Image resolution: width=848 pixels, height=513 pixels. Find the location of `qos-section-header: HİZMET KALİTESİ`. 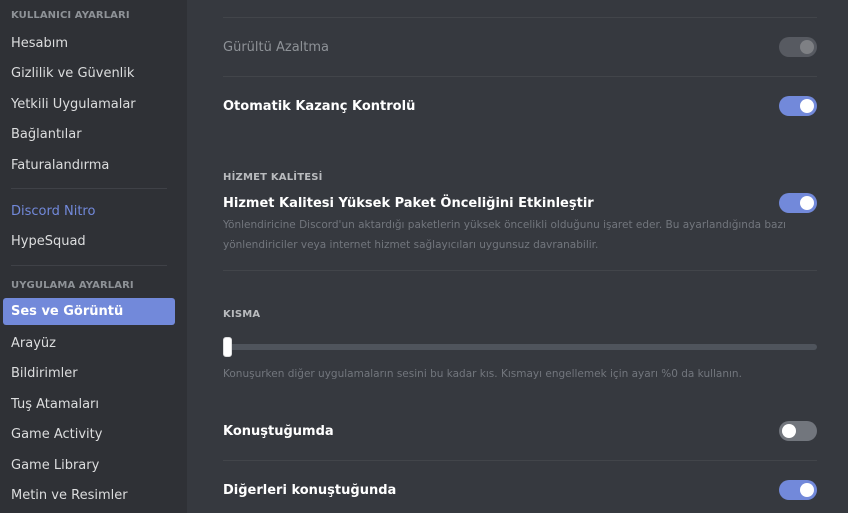

qos-section-header: HİZMET KALİTESİ is located at coordinates (273, 177).